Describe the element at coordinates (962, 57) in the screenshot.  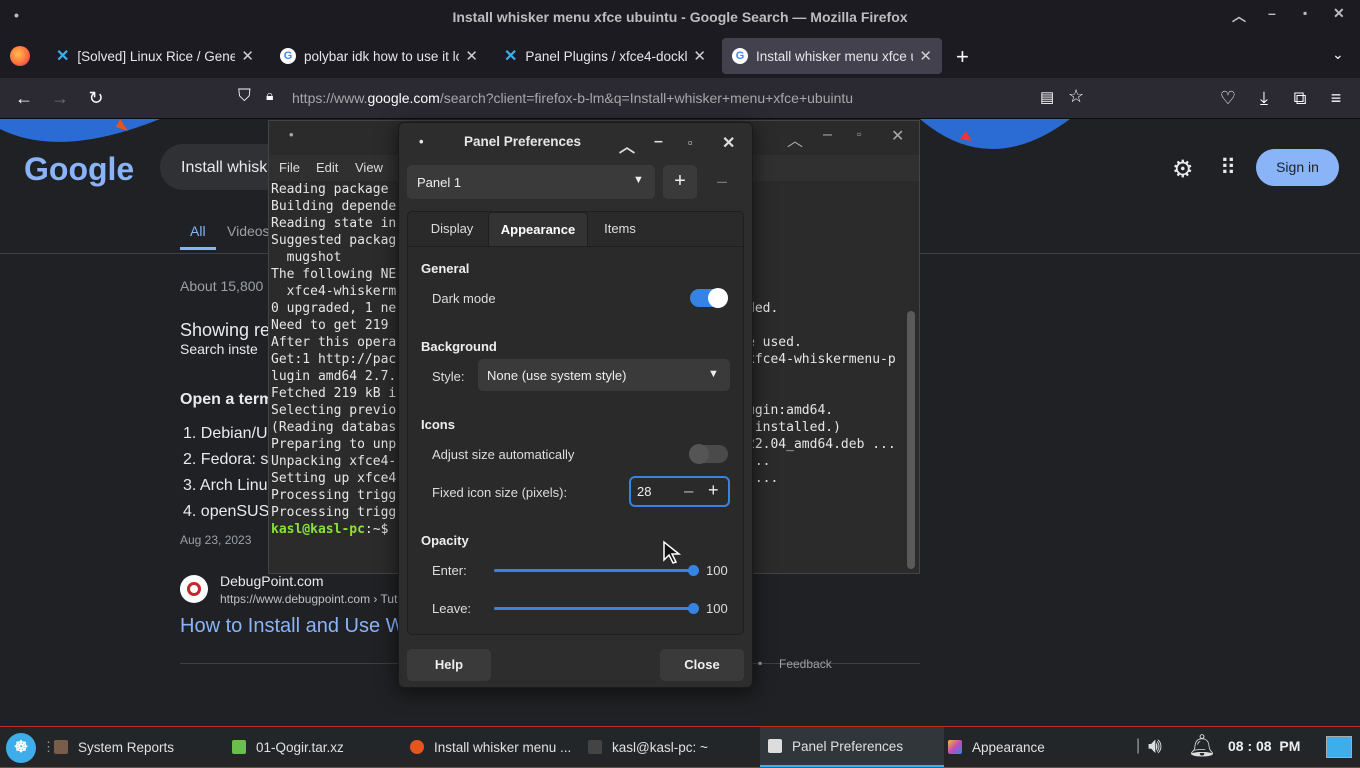
I see `new-tab-icon: +` at that location.